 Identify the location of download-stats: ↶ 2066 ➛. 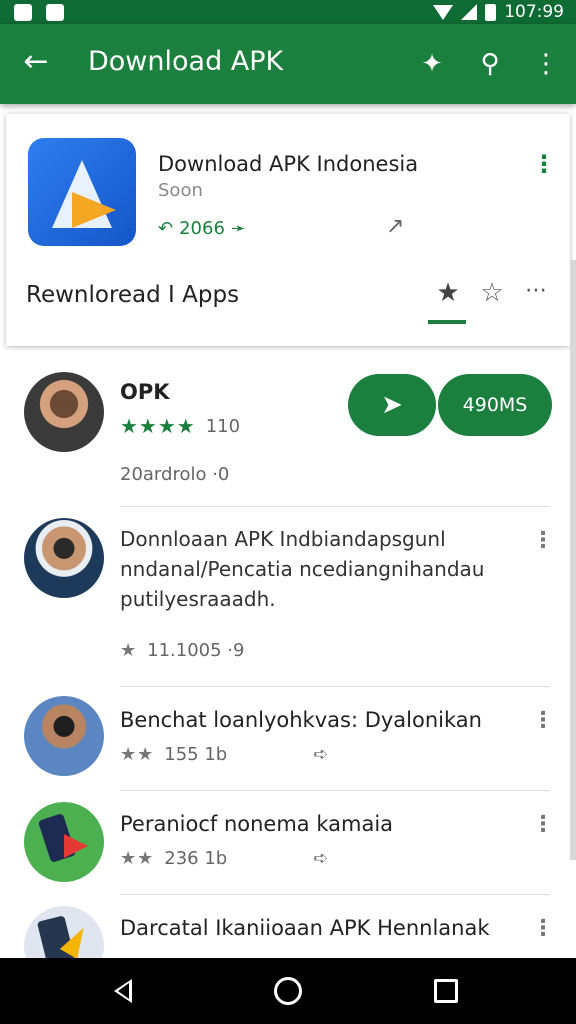
(202, 228).